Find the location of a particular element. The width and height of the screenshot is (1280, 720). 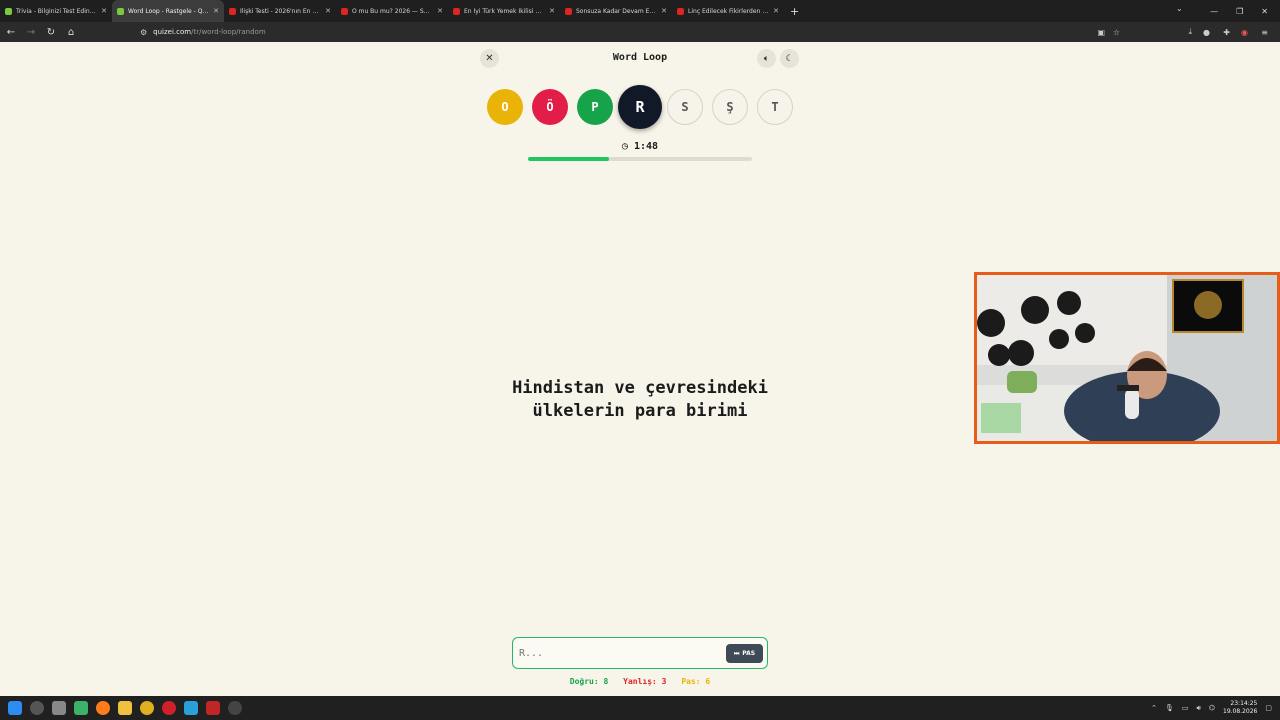

browser-tab: Sonsuza Kadar Devam Edecek ✕ is located at coordinates (616, 11).